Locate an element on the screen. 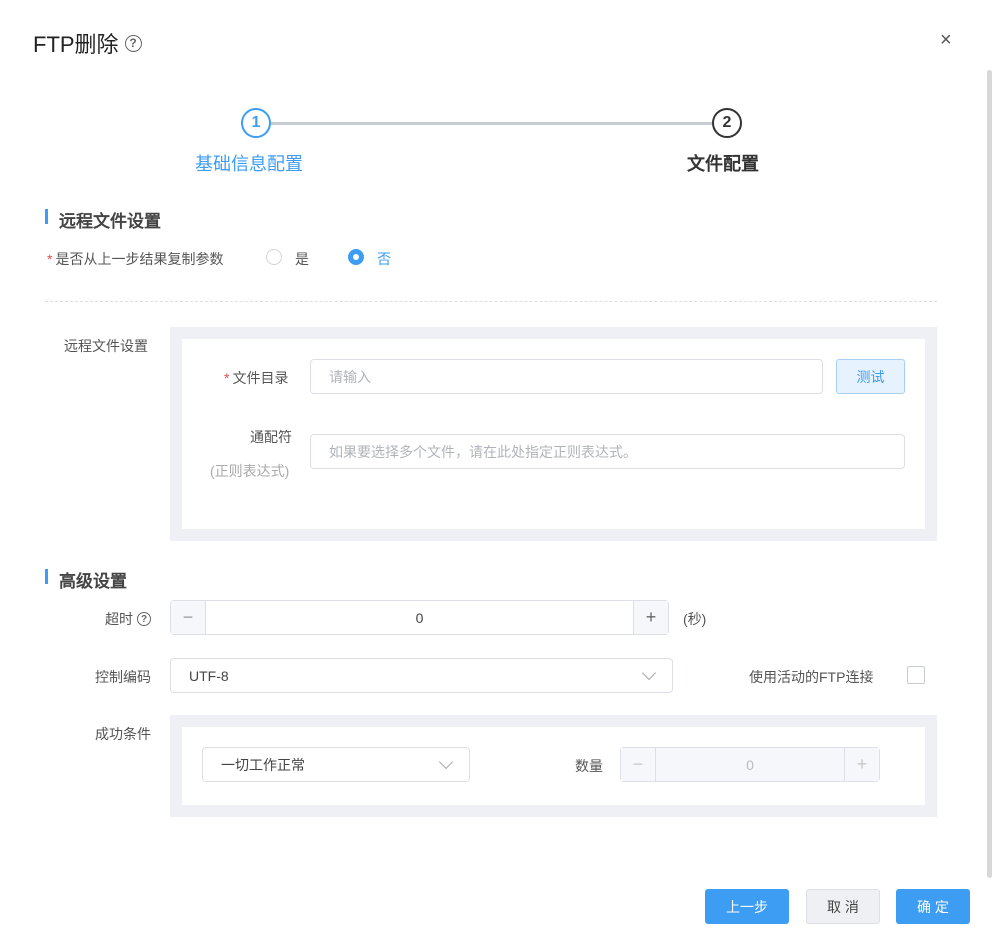 This screenshot has width=993, height=948. timeout-stepper: − 0 + is located at coordinates (419, 617).